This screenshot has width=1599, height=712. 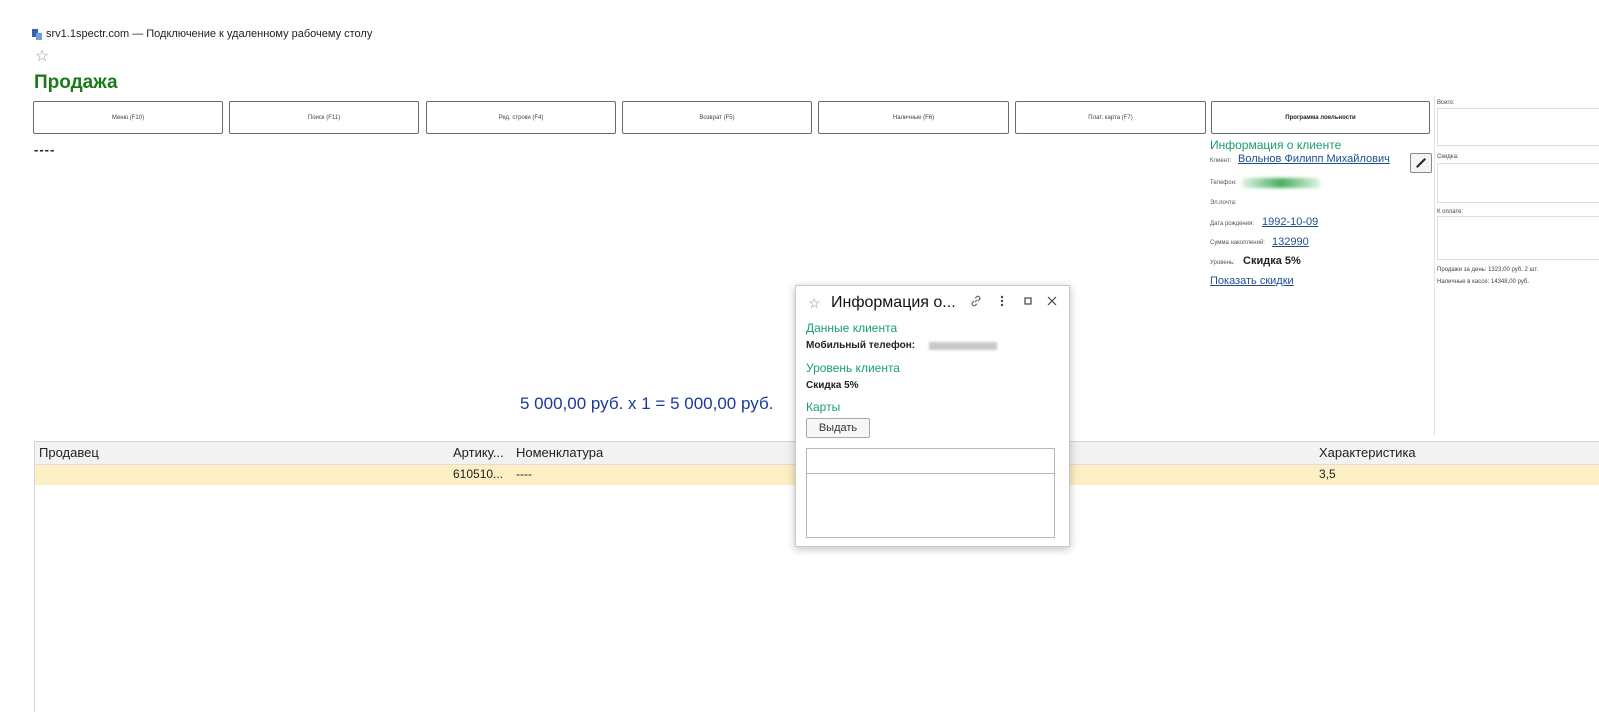 What do you see at coordinates (1327, 474) in the screenshot?
I see `cell-characteristic: 3,5` at bounding box center [1327, 474].